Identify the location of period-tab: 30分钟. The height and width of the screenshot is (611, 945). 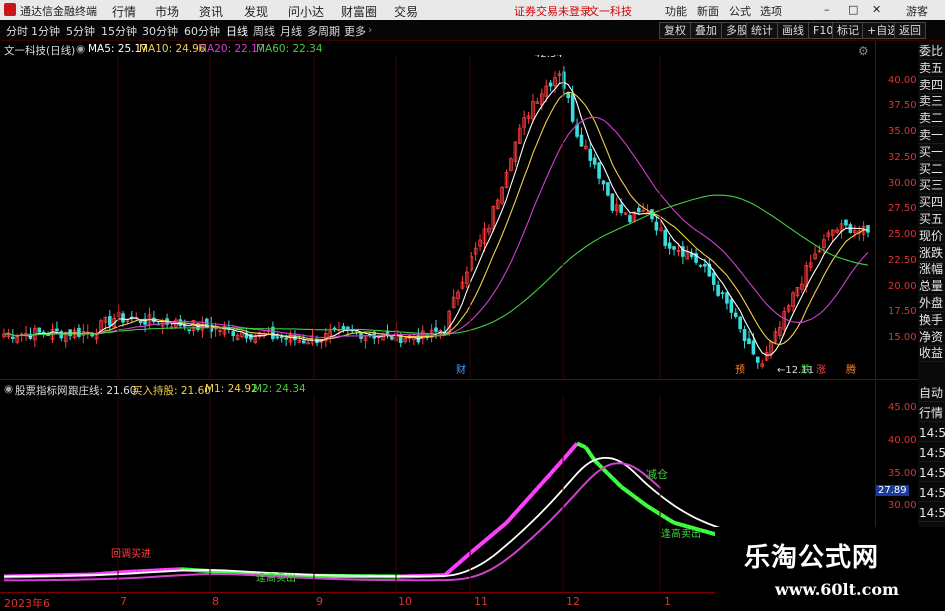
(160, 31).